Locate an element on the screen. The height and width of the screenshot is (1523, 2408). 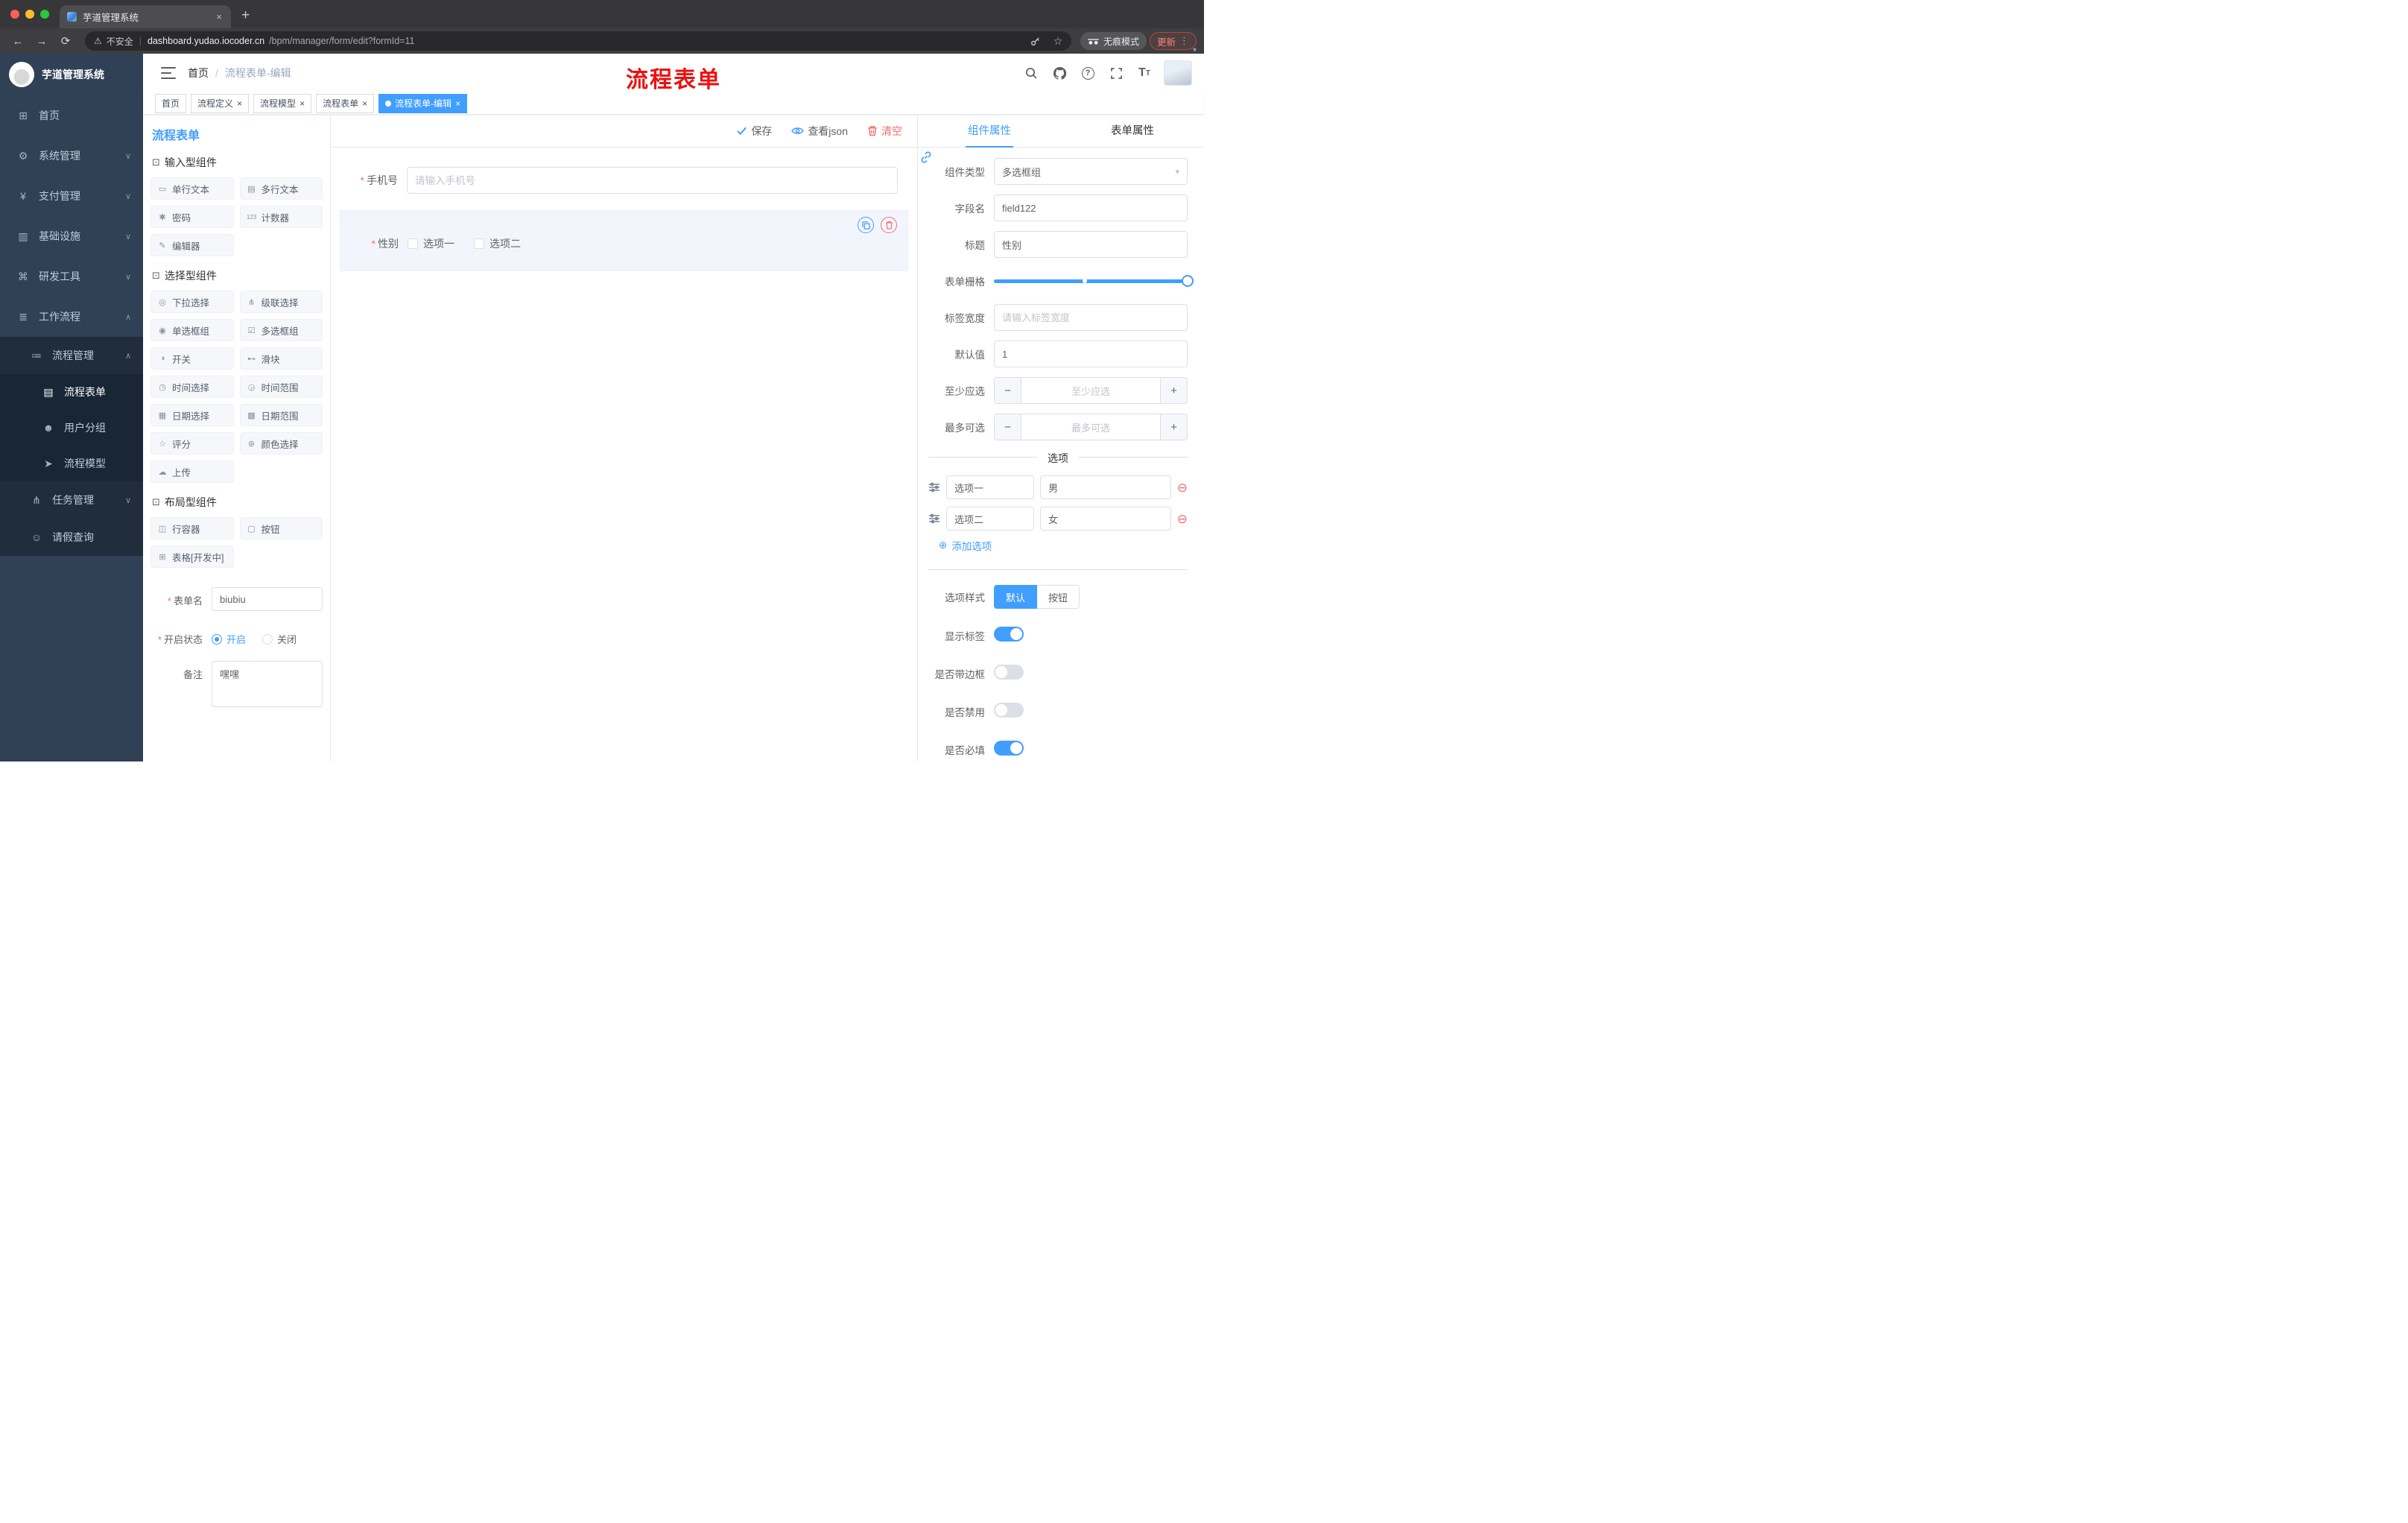
gender-option-1-checkbox: 选项一 is located at coordinates (431, 243).